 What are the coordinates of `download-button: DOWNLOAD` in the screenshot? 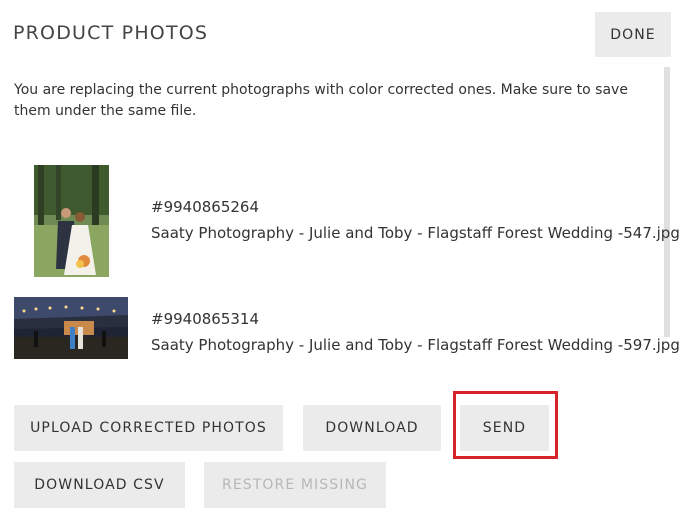 It's located at (372, 428).